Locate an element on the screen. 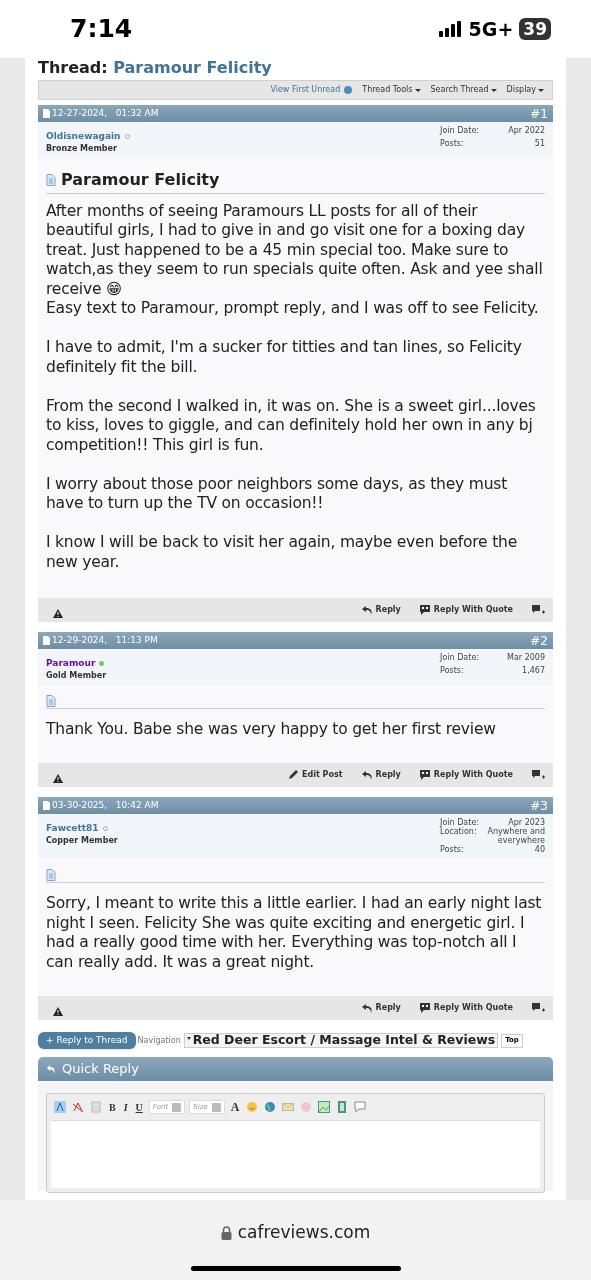 Image resolution: width=591 pixels, height=1280 pixels. username-link: Paramour is located at coordinates (71, 664).